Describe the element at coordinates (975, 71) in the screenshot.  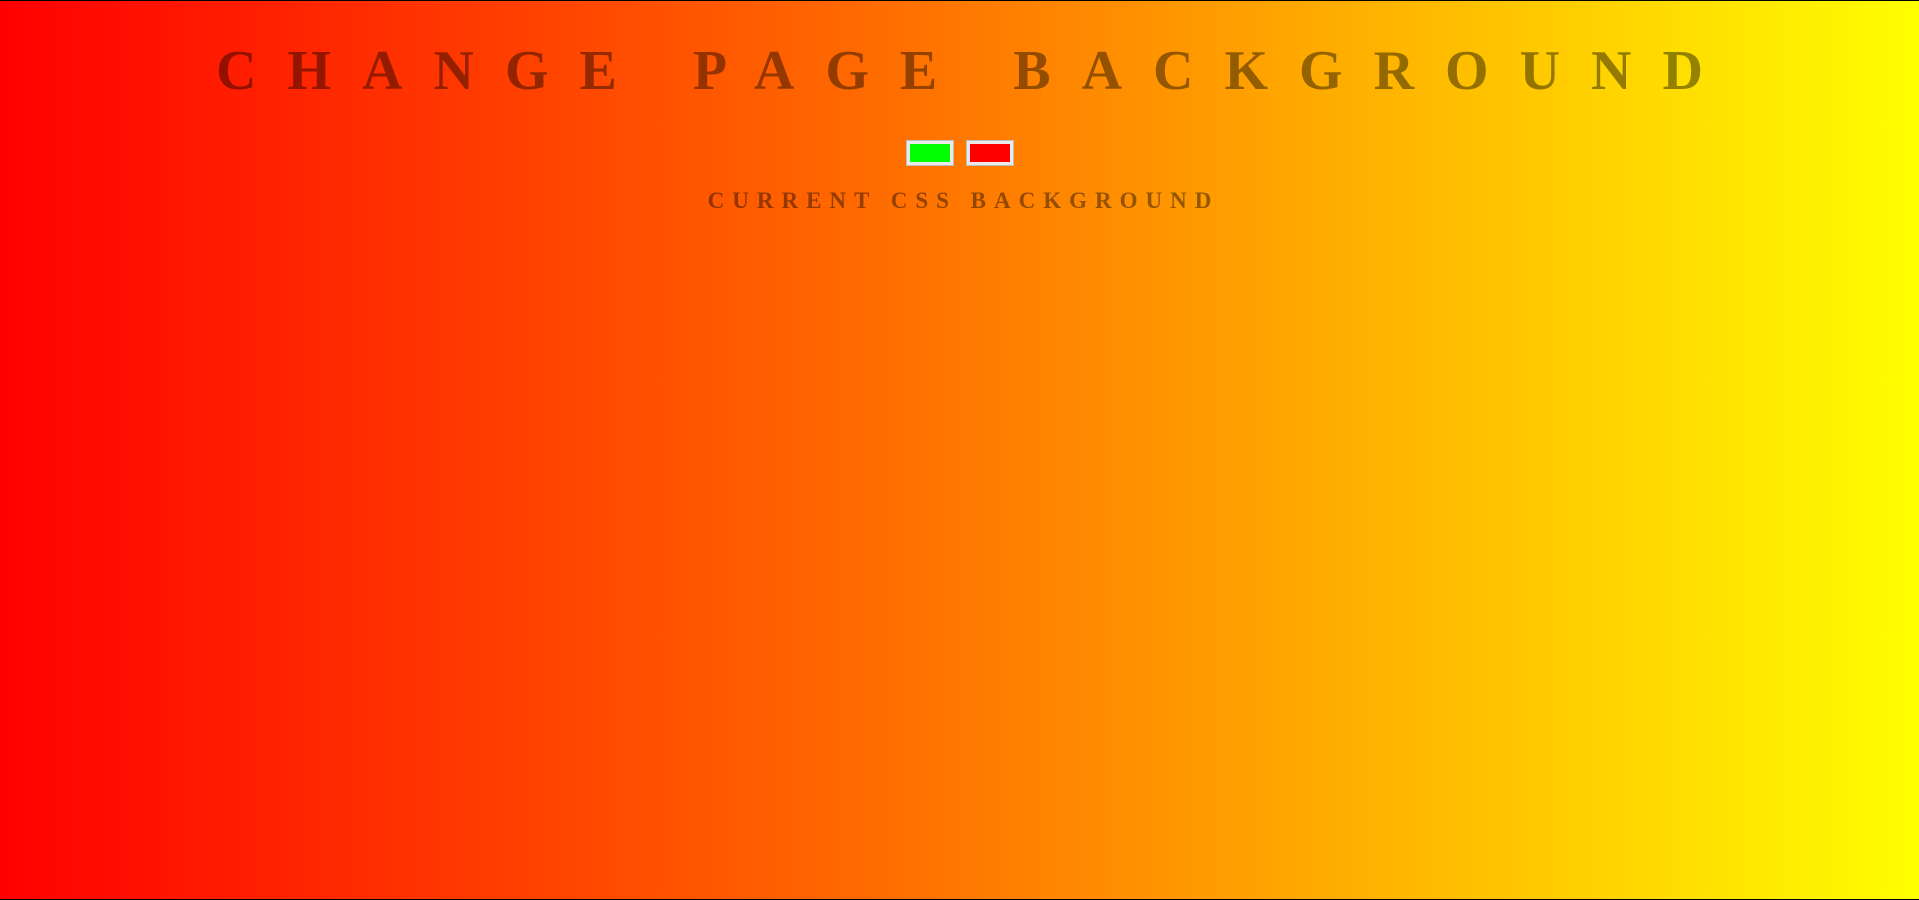
I see `page-title: CHANGE PAGE BACKGROUND` at that location.